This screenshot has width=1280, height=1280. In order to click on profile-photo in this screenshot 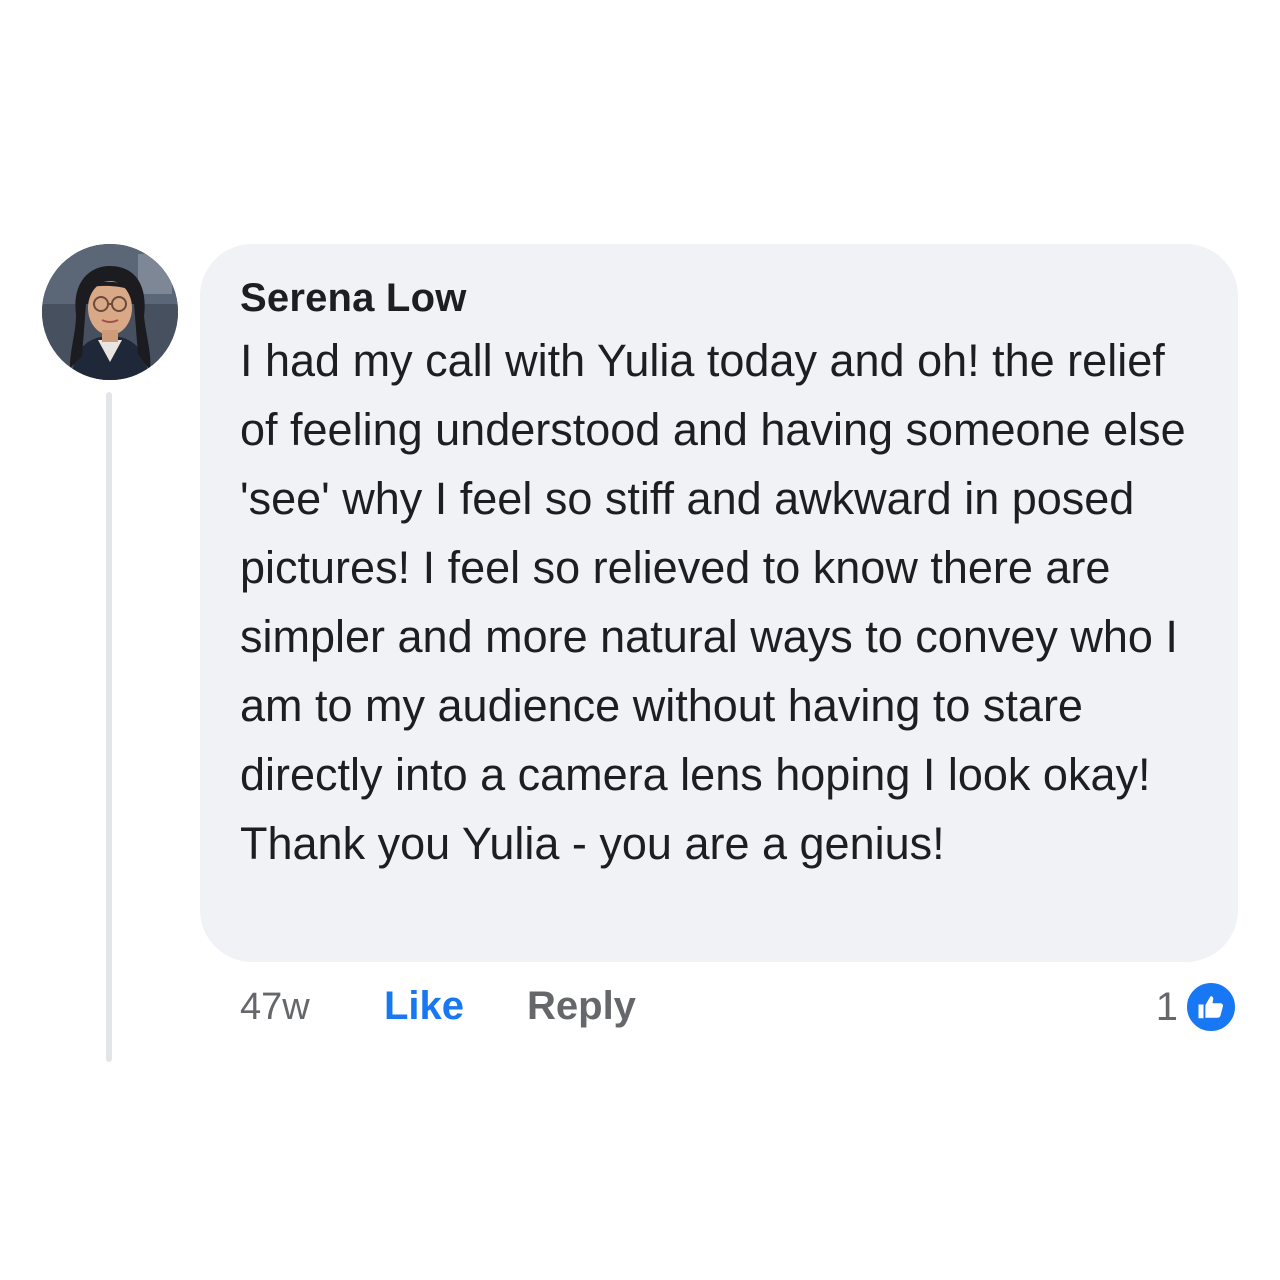, I will do `click(110, 312)`.